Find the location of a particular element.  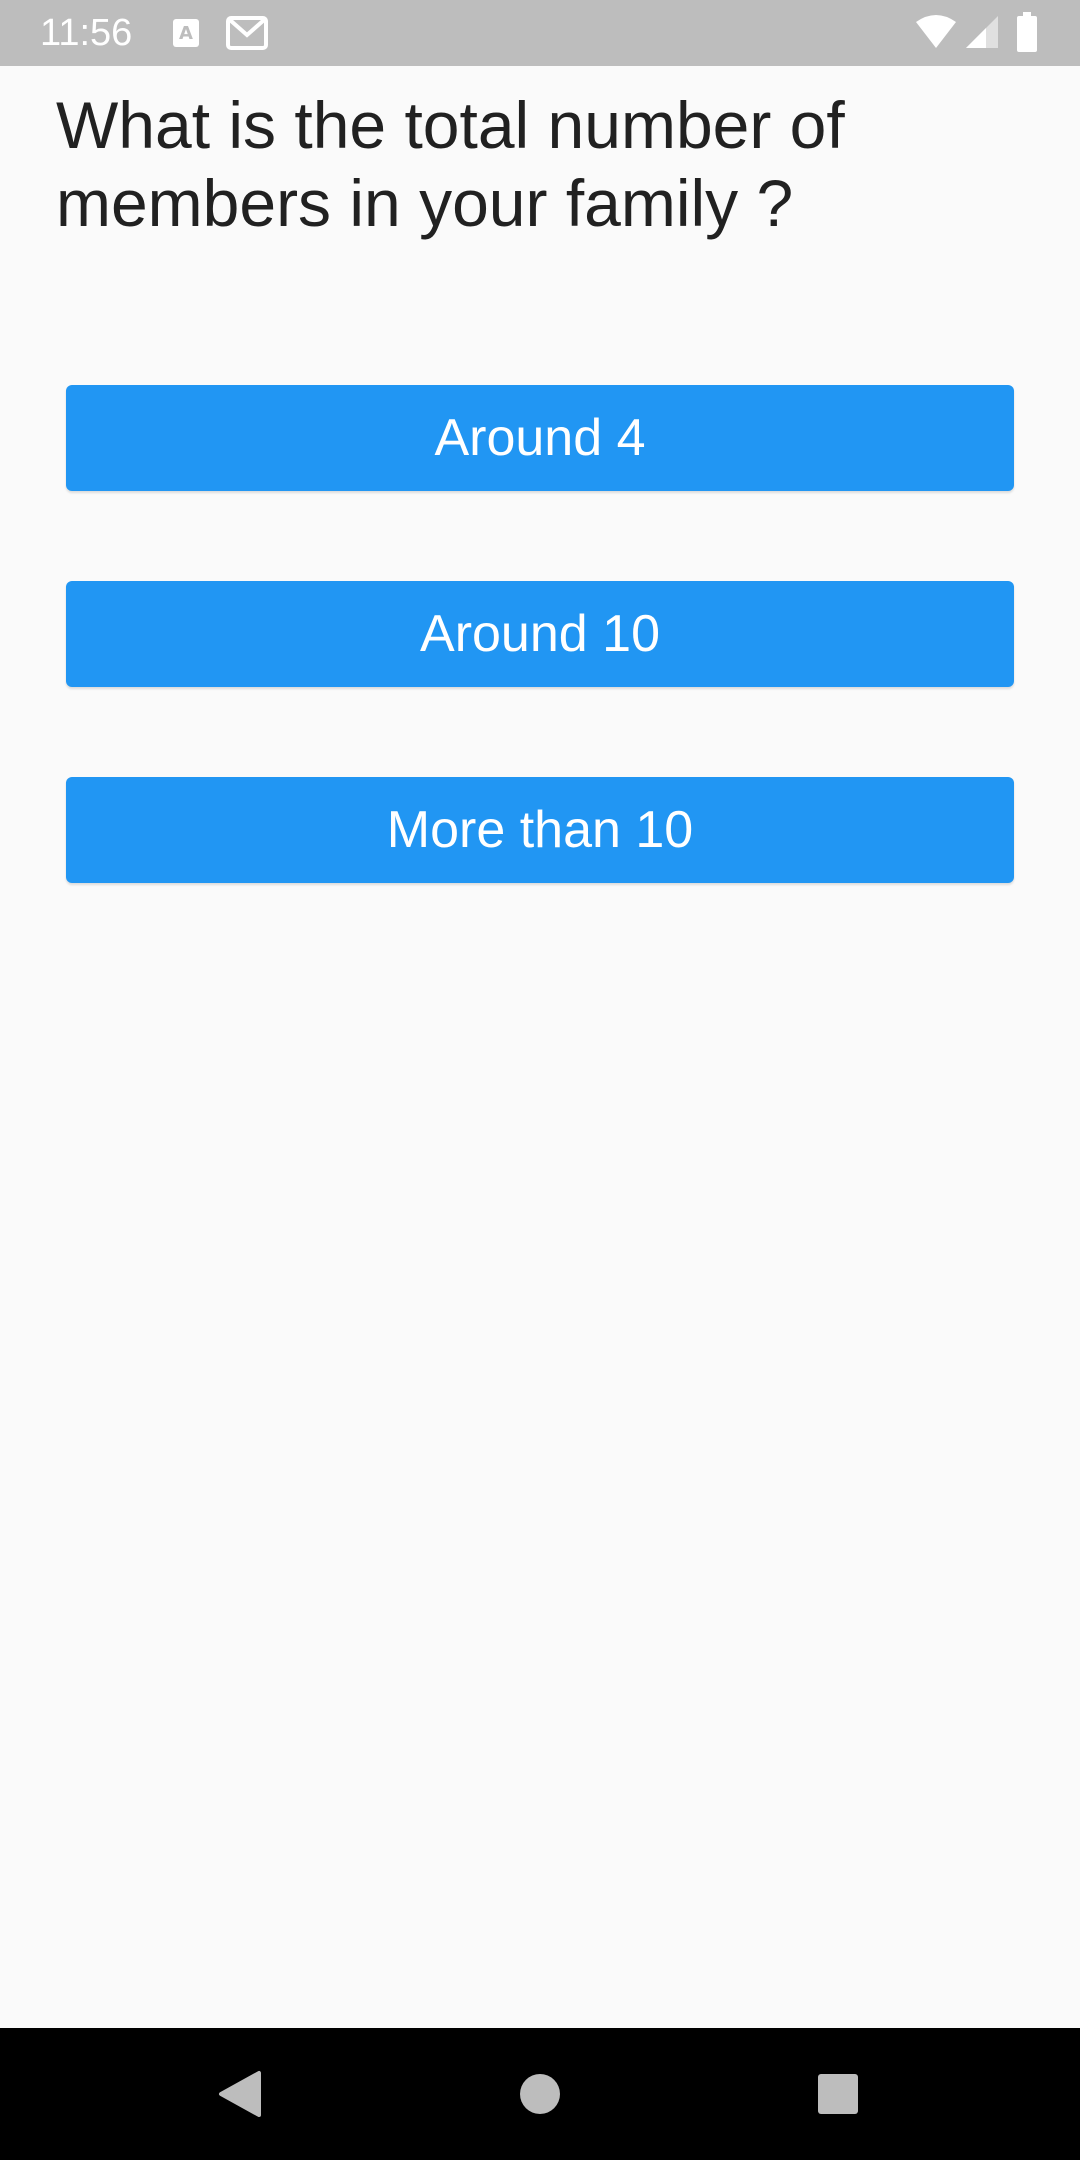

home-icon is located at coordinates (540, 2094).